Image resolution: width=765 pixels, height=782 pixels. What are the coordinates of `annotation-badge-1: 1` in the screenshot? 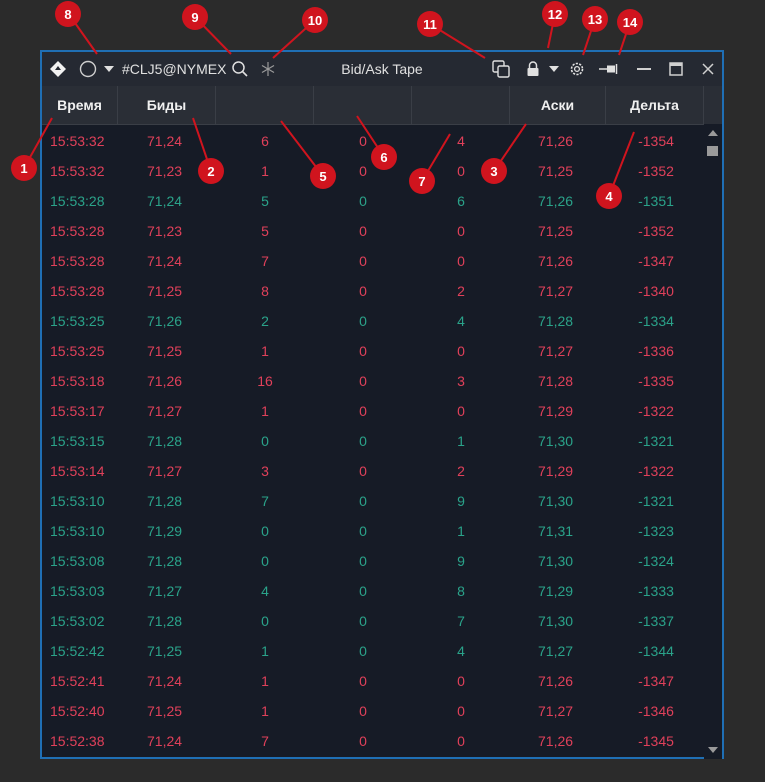 It's located at (24, 168).